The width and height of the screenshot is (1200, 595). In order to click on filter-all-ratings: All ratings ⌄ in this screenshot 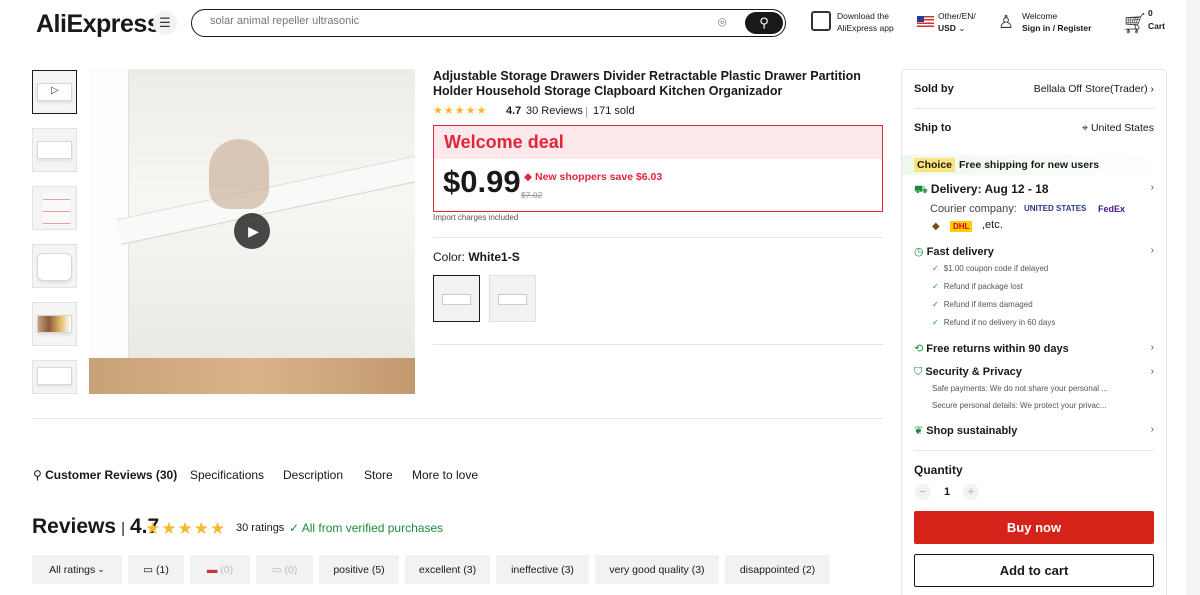, I will do `click(77, 569)`.